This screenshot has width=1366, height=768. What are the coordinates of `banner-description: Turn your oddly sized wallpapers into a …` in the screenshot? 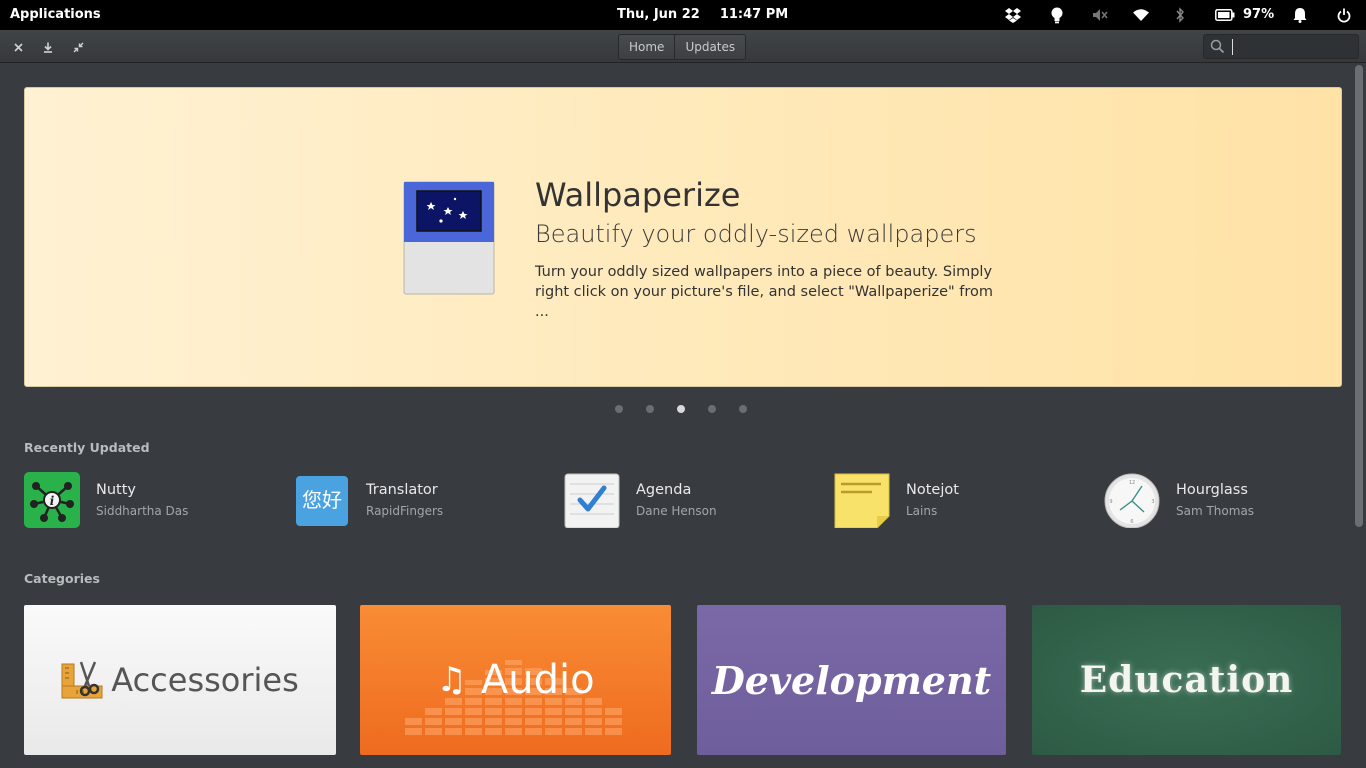 It's located at (764, 292).